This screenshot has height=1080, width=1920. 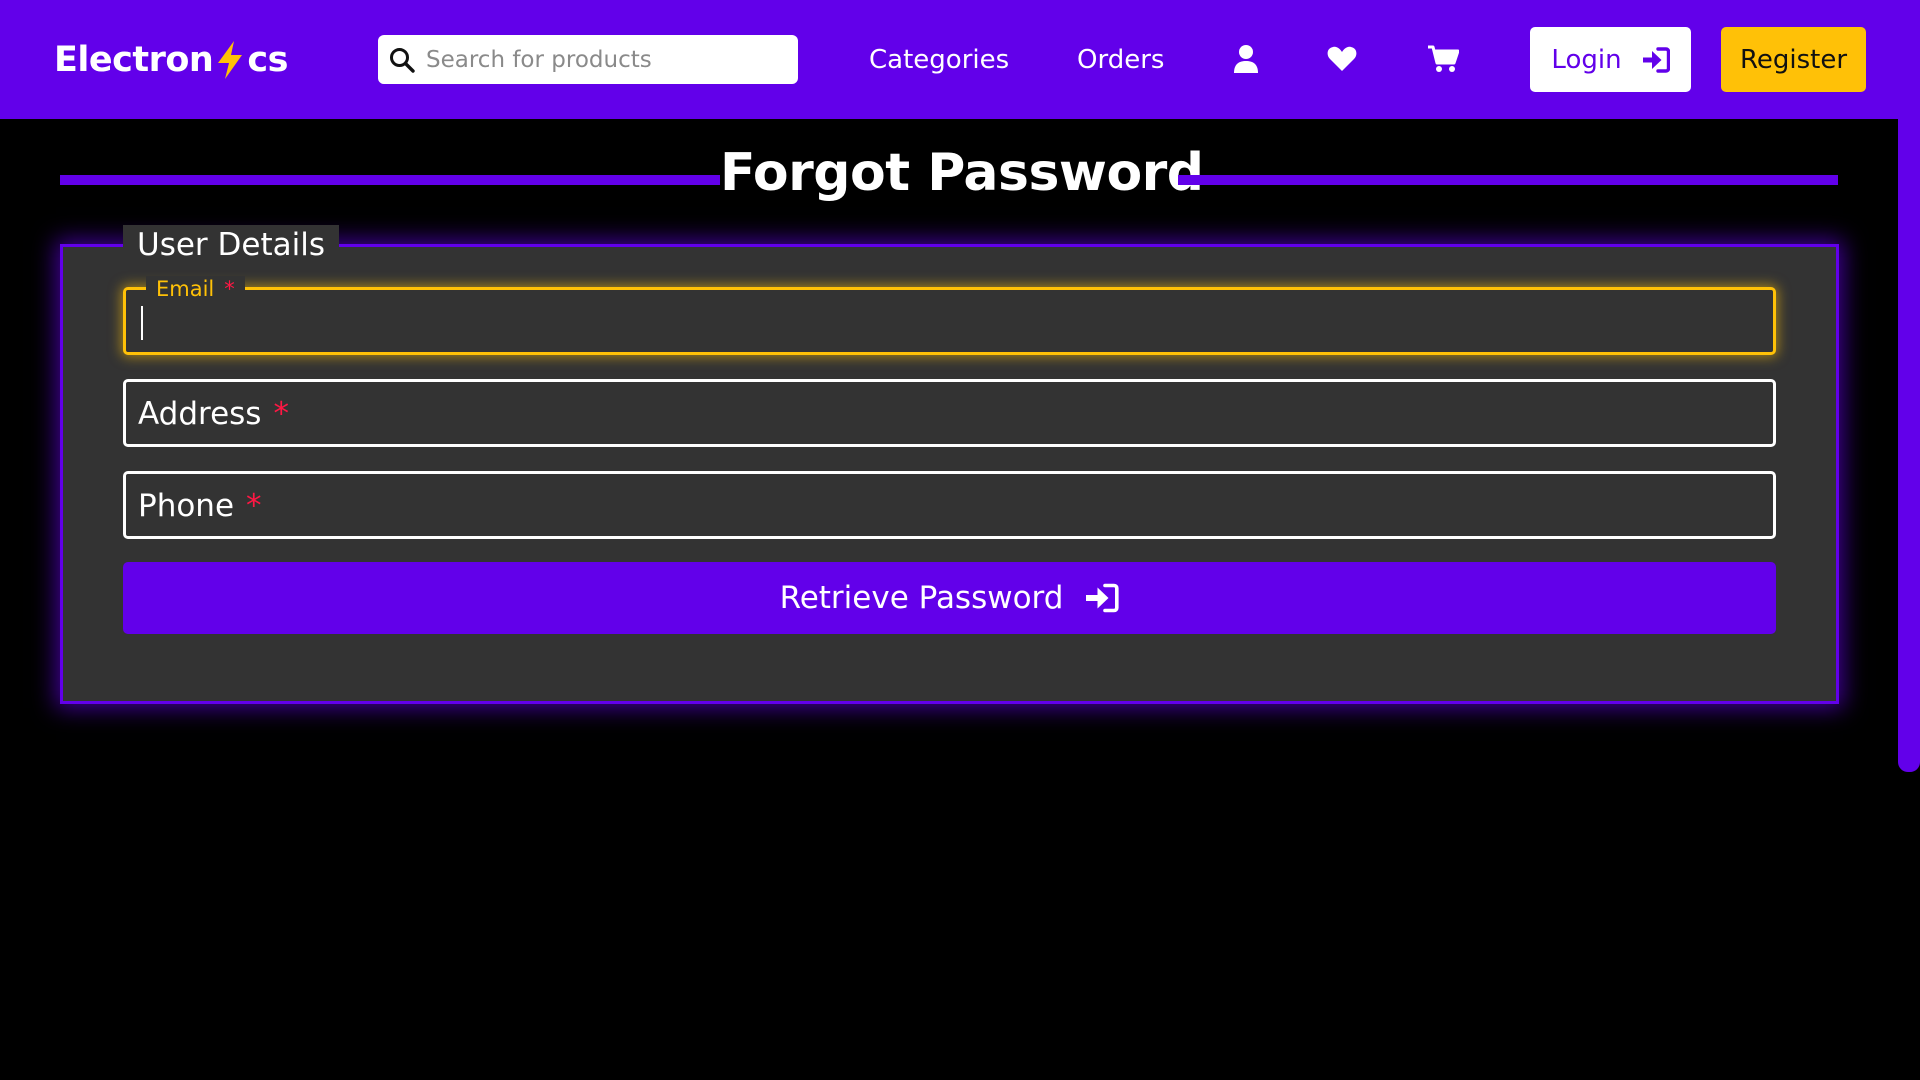 I want to click on nav-orders-link: Orders, so click(x=1120, y=60).